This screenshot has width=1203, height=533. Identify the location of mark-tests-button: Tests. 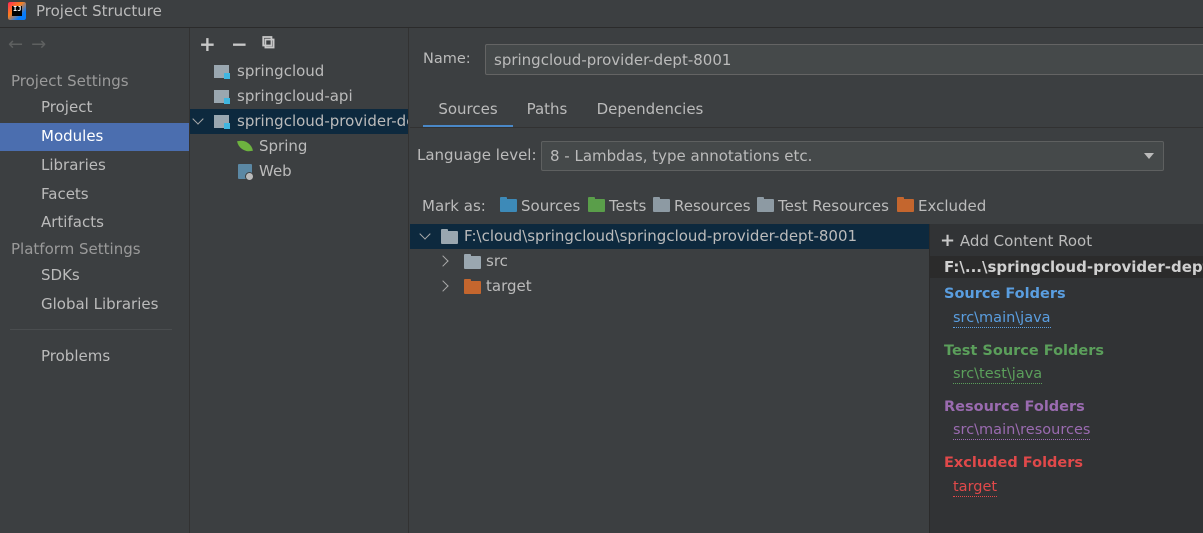
(617, 206).